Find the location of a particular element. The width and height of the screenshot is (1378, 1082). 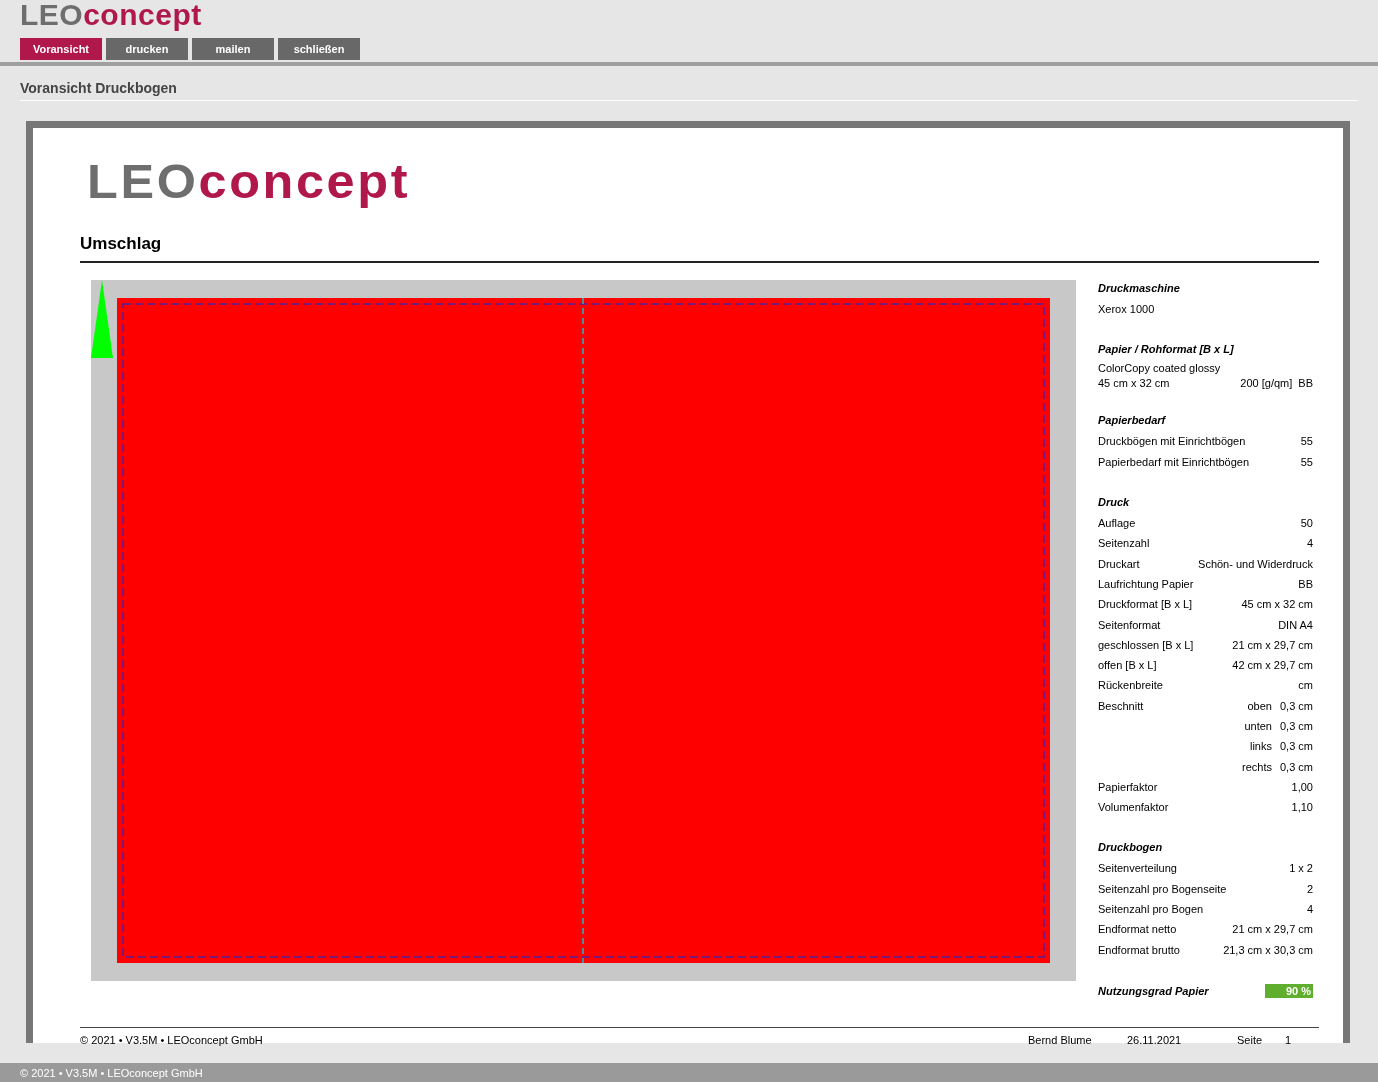

row-label: Seitenzahl pro Bogenseite is located at coordinates (1163, 888).